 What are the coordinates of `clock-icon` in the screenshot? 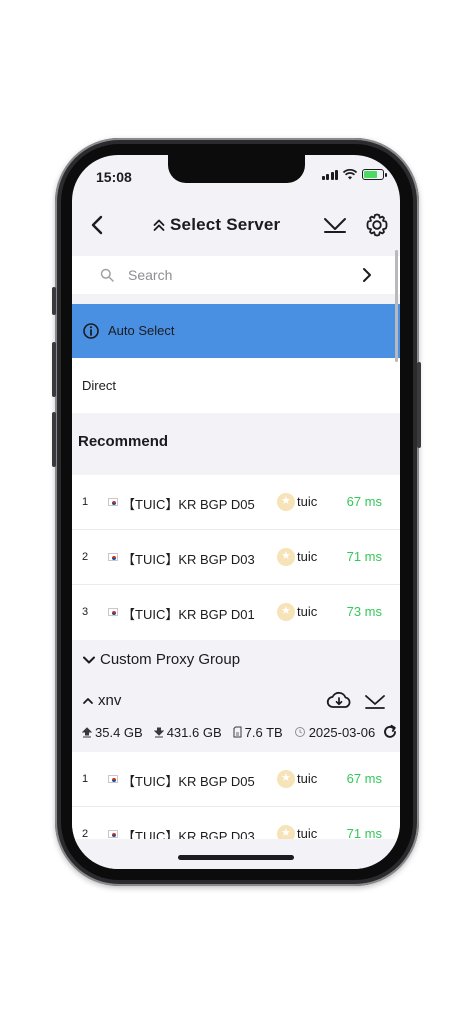 It's located at (299, 732).